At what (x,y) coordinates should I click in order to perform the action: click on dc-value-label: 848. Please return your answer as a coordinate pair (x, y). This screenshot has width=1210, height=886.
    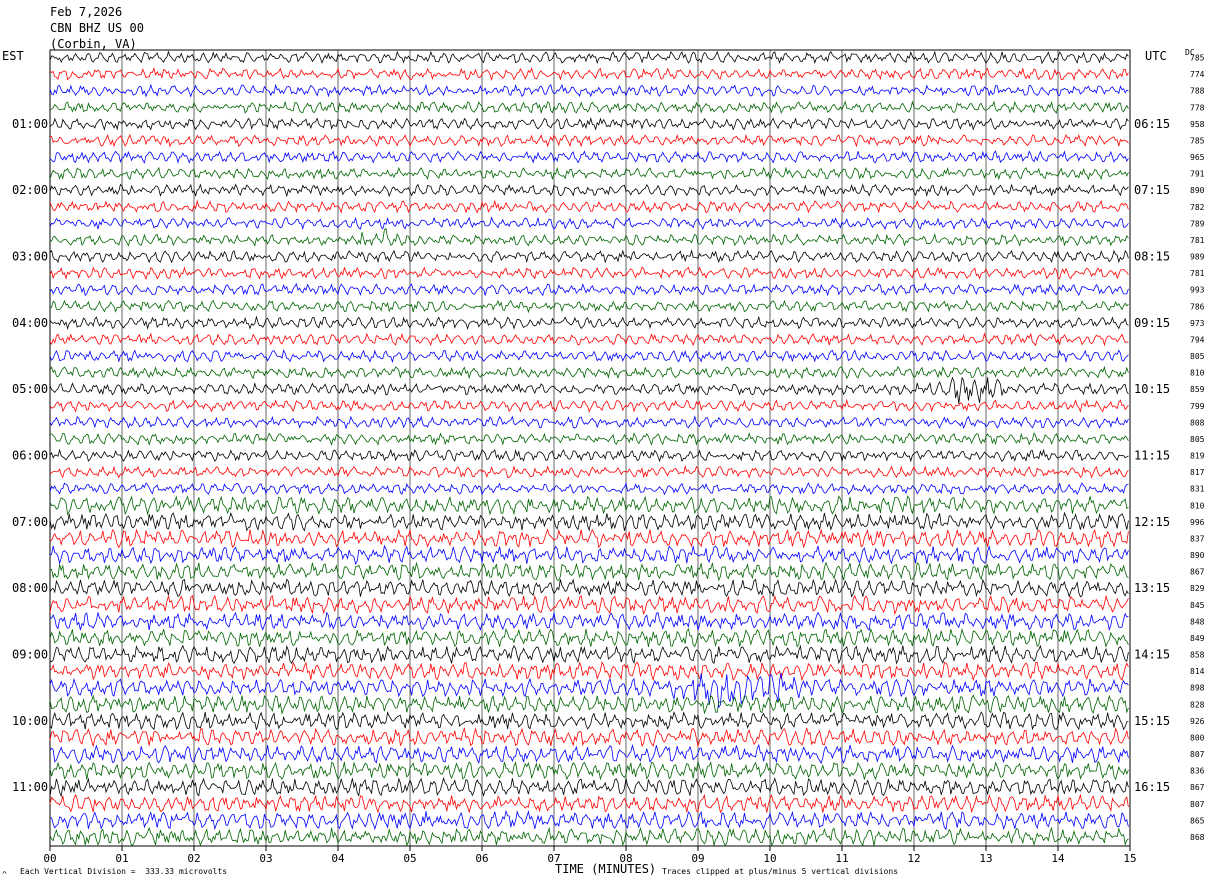
    Looking at the image, I should click on (1197, 621).